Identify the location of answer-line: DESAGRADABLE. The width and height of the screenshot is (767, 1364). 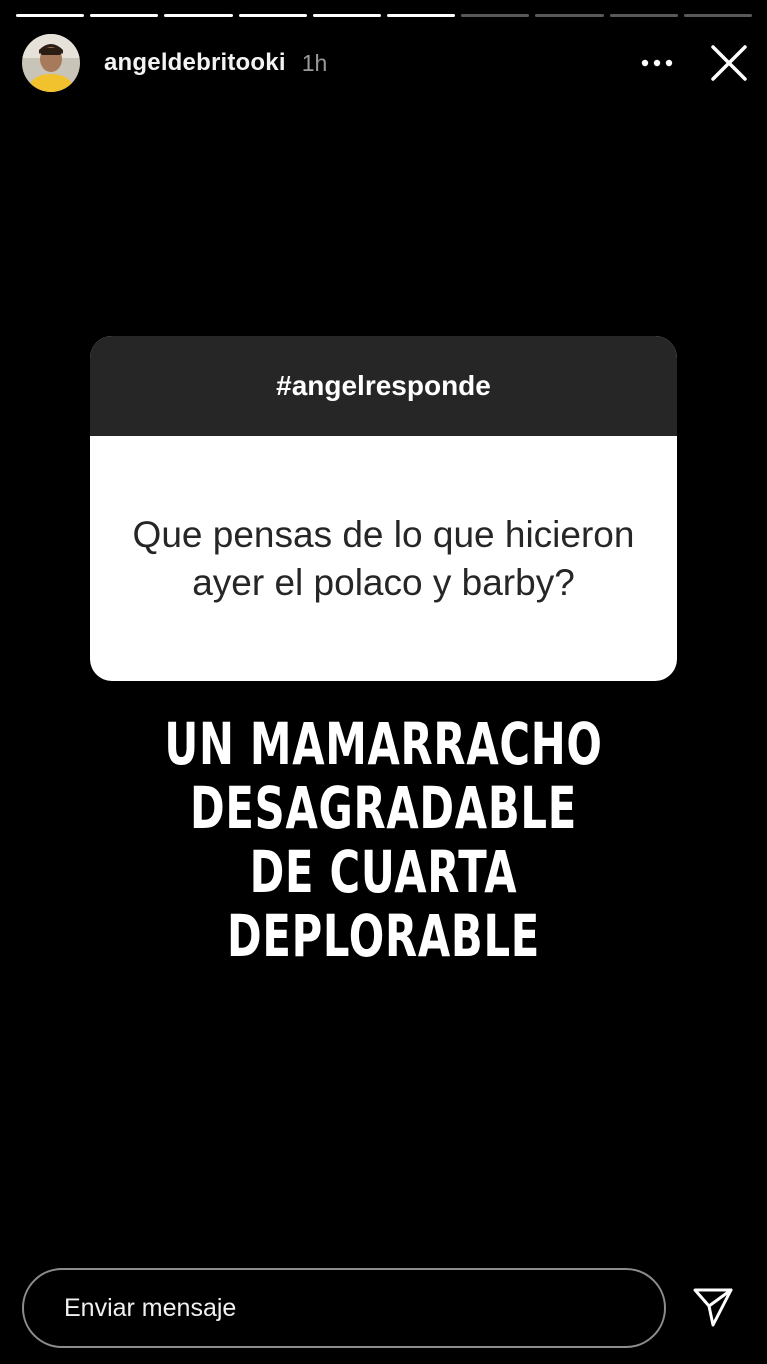
(383, 808).